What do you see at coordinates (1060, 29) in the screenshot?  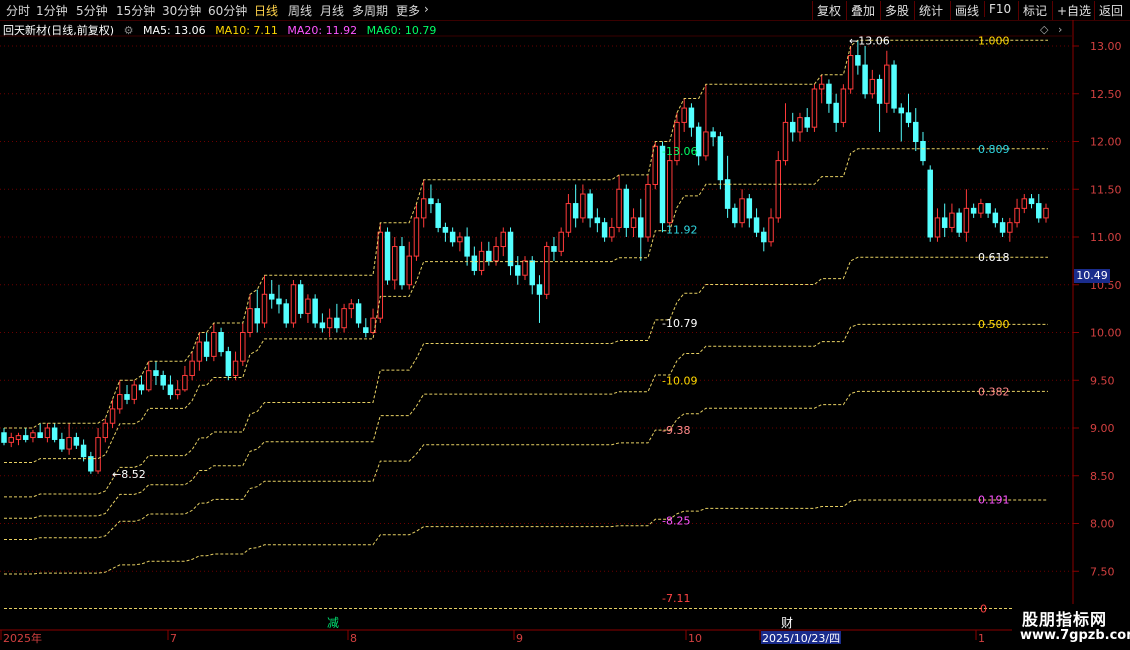 I see `chevron-right-icon: ›` at bounding box center [1060, 29].